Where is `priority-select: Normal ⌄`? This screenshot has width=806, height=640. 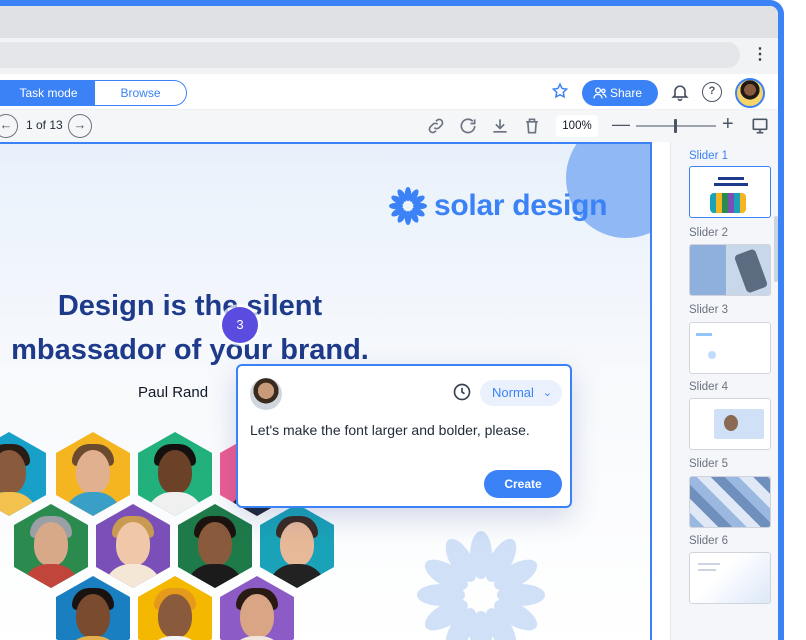
priority-select: Normal ⌄ is located at coordinates (521, 393).